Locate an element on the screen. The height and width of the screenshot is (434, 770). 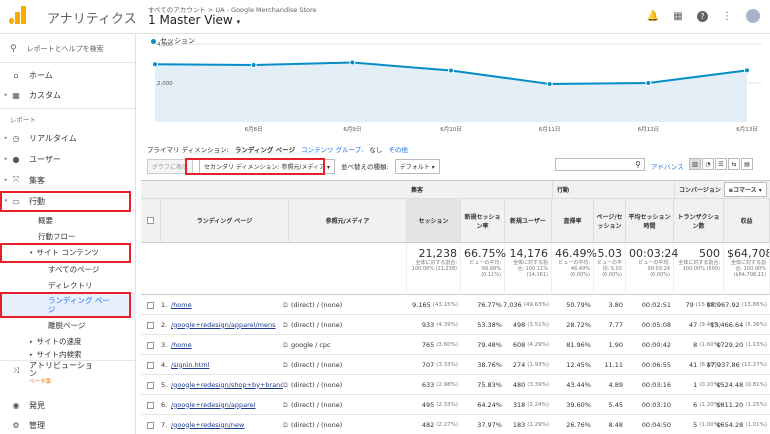
cell-percent: (12.27%) is located at coordinates (754, 365).